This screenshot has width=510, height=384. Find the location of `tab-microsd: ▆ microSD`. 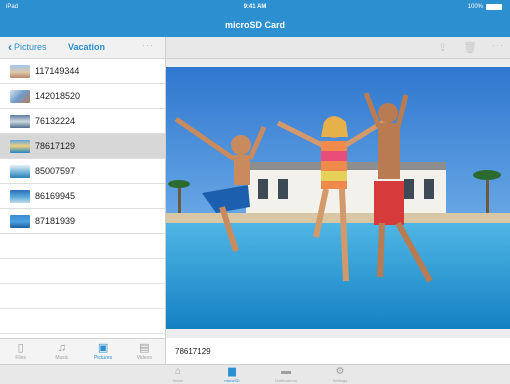

tab-microsd: ▆ microSD is located at coordinates (232, 374).